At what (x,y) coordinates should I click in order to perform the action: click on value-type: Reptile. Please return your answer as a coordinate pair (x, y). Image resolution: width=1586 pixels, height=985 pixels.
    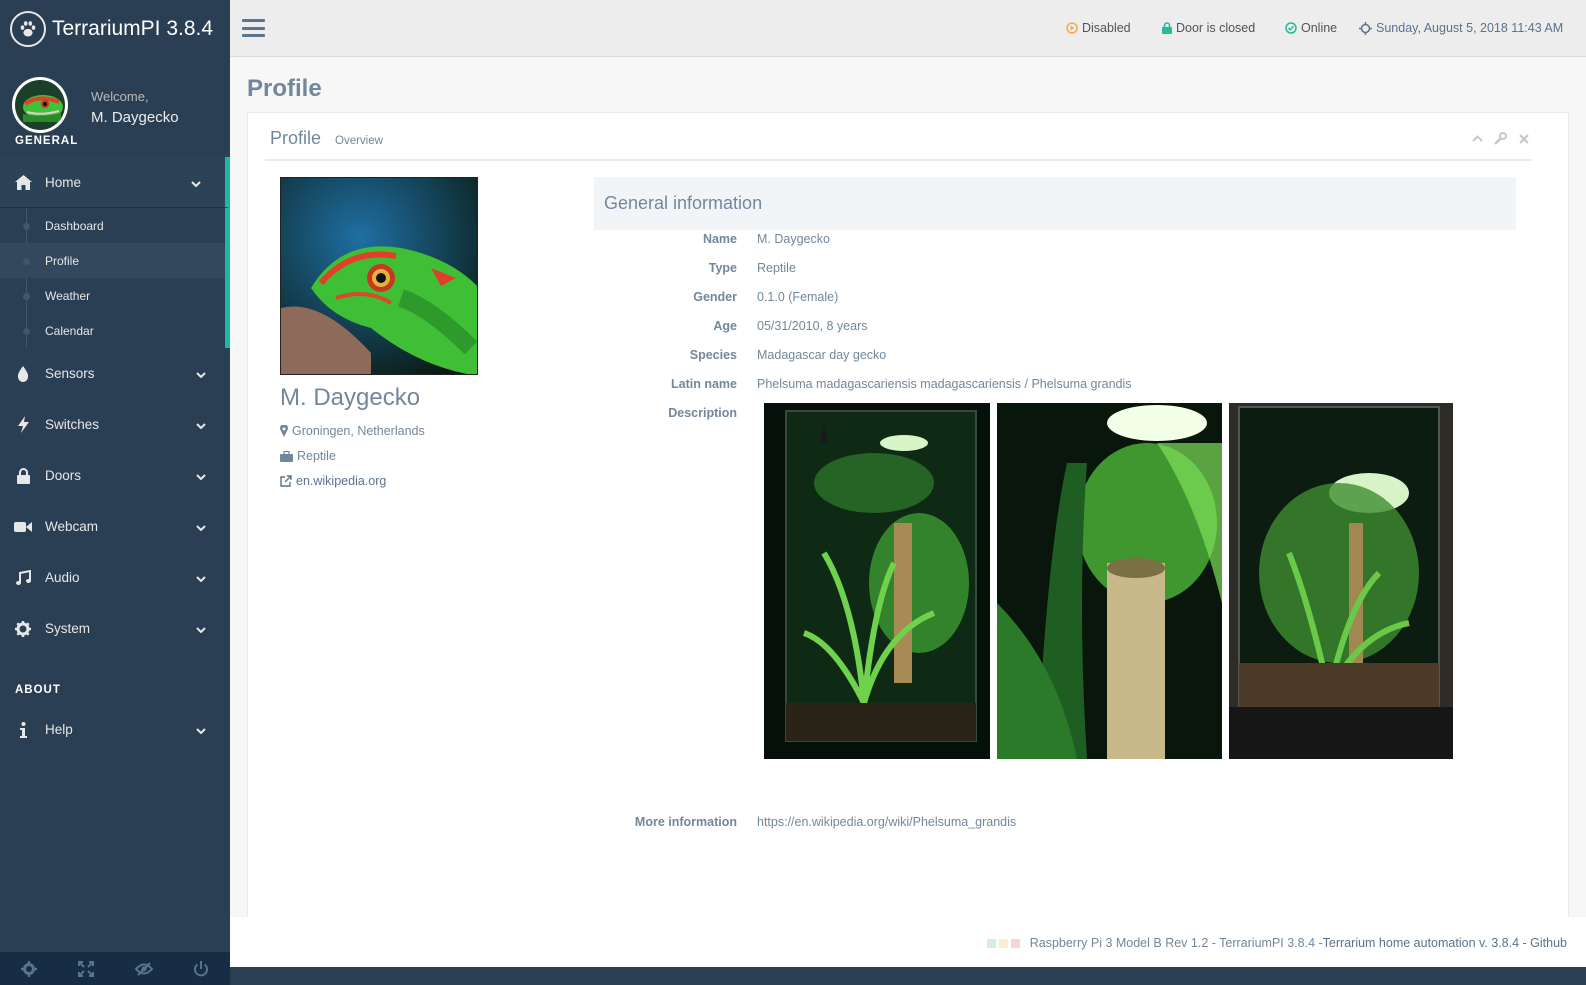
    Looking at the image, I should click on (776, 268).